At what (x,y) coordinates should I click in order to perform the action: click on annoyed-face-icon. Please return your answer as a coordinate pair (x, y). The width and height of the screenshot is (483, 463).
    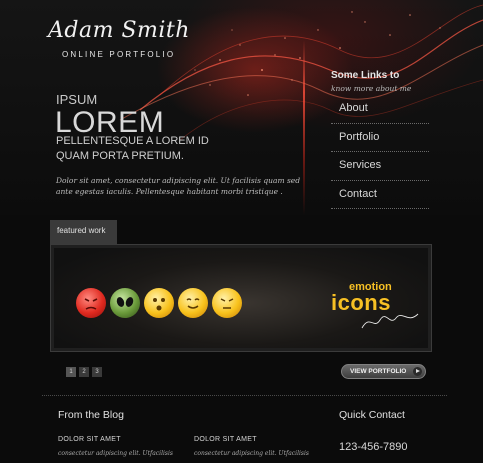
    Looking at the image, I should click on (227, 303).